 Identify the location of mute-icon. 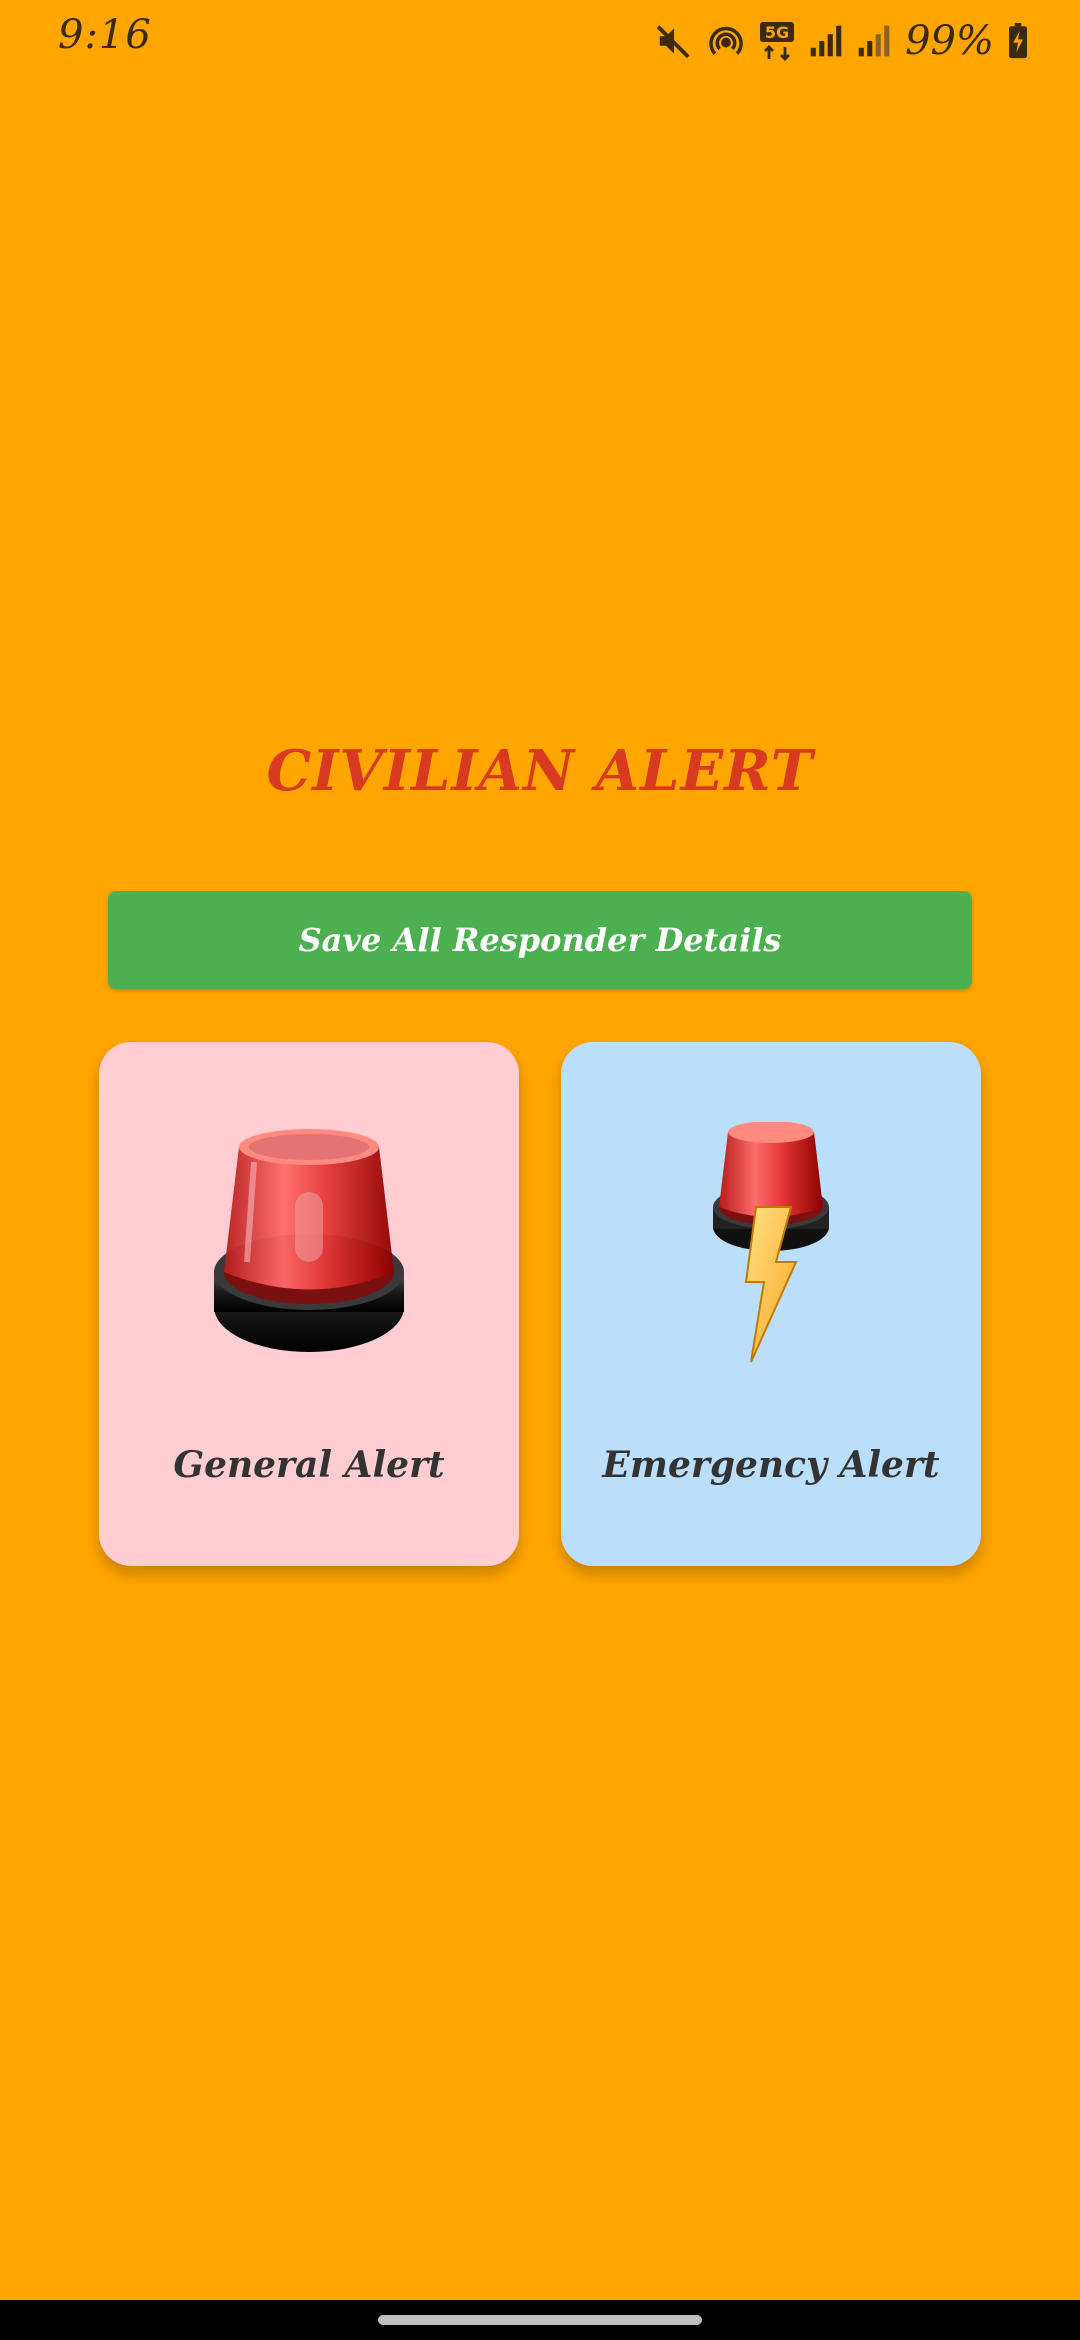
(674, 41).